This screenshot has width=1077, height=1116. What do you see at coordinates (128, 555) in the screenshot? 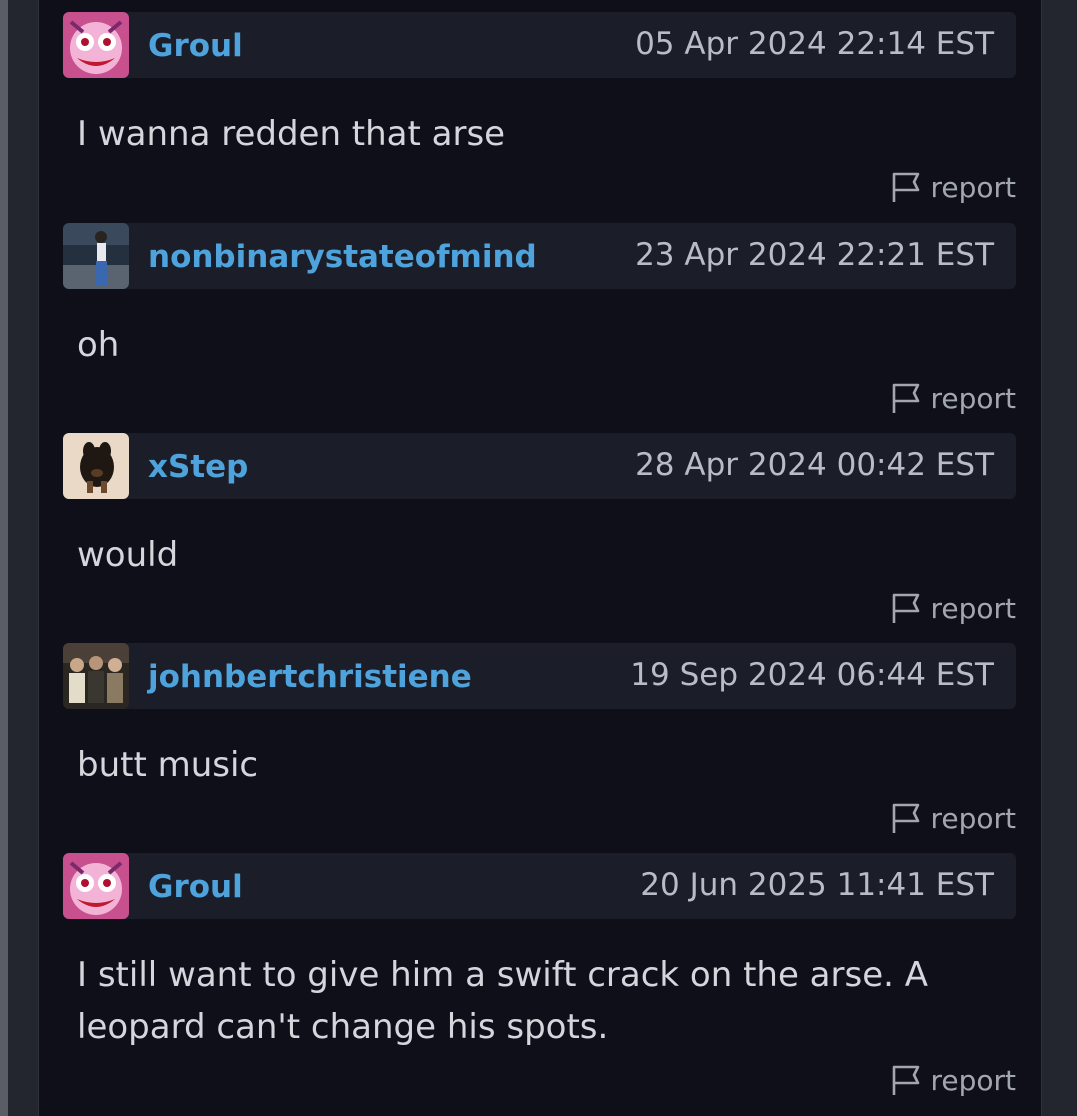
I see `comment-text: would` at bounding box center [128, 555].